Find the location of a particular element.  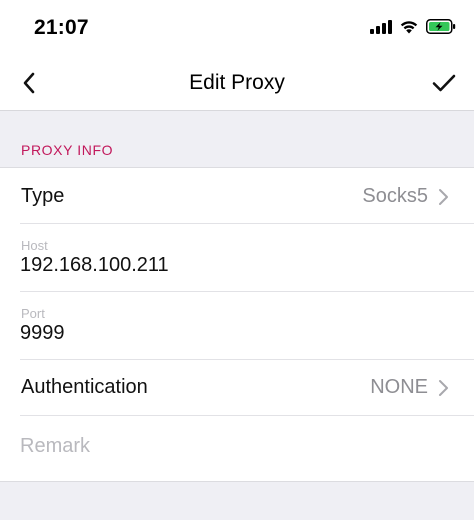

section-header-label: PROXY INFO is located at coordinates (67, 150).